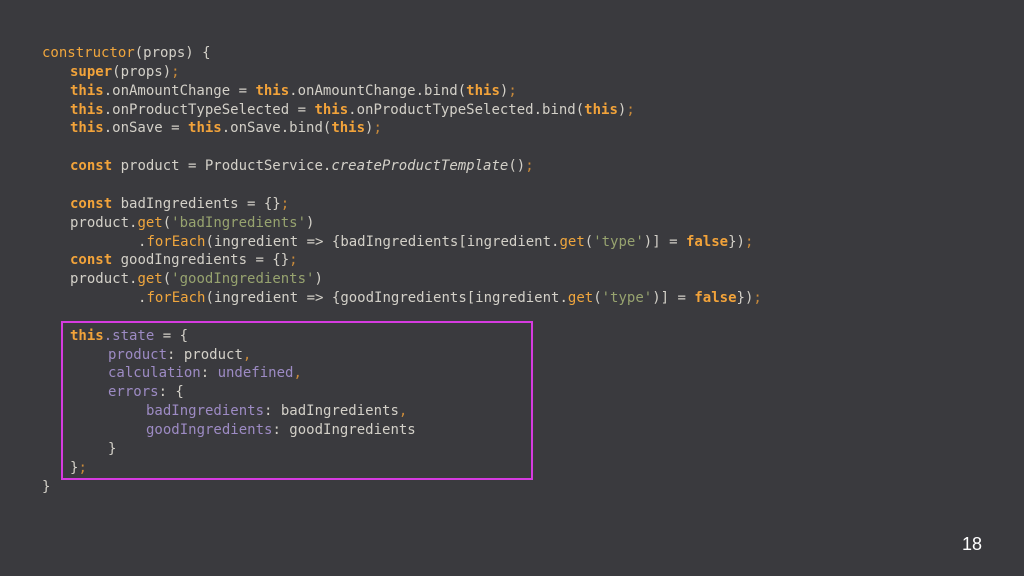 The width and height of the screenshot is (1024, 576). I want to click on code-token: constructor, so click(88, 53).